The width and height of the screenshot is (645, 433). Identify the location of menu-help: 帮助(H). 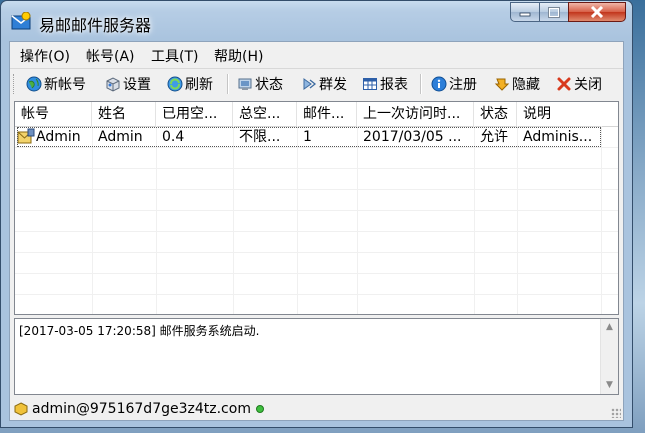
(238, 56).